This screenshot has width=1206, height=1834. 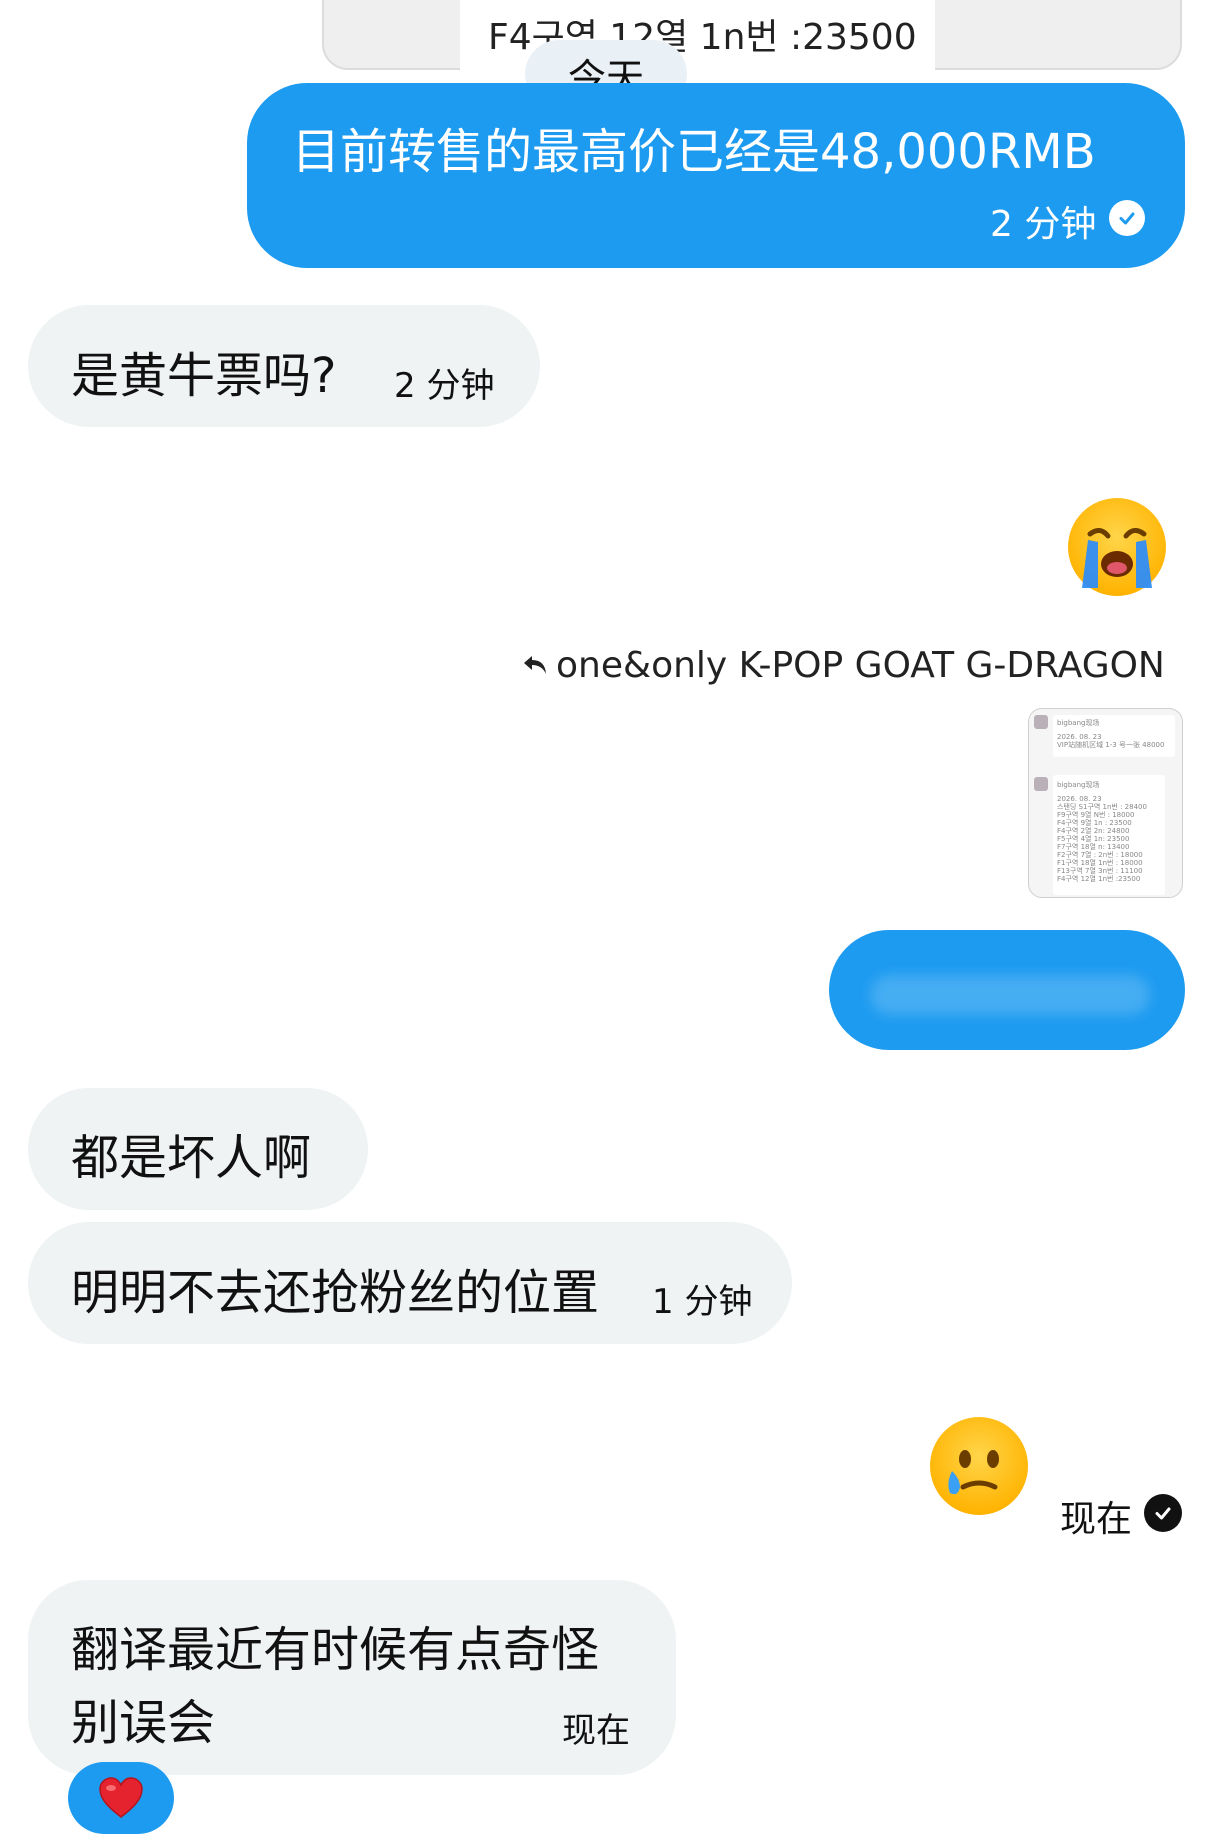 I want to click on face-holding-back-tears-emoji-icon, so click(x=979, y=1466).